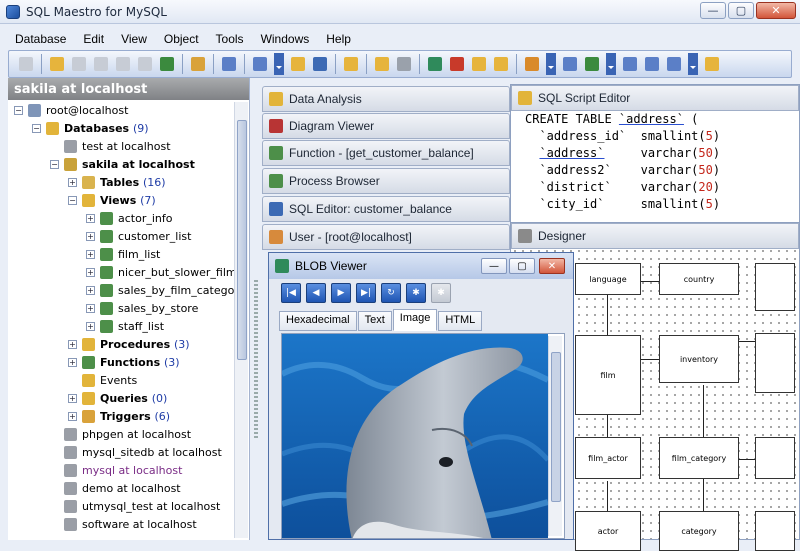 This screenshot has height=551, width=800. What do you see at coordinates (608, 531) in the screenshot?
I see `entity-actor: actor` at bounding box center [608, 531].